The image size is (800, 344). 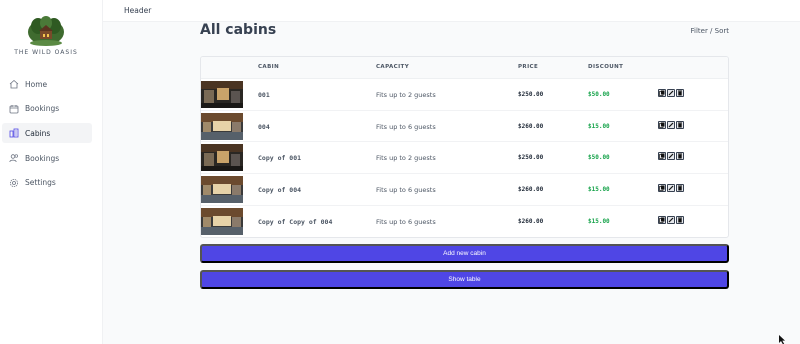 I want to click on mouse-cursor-icon, so click(x=782, y=339).